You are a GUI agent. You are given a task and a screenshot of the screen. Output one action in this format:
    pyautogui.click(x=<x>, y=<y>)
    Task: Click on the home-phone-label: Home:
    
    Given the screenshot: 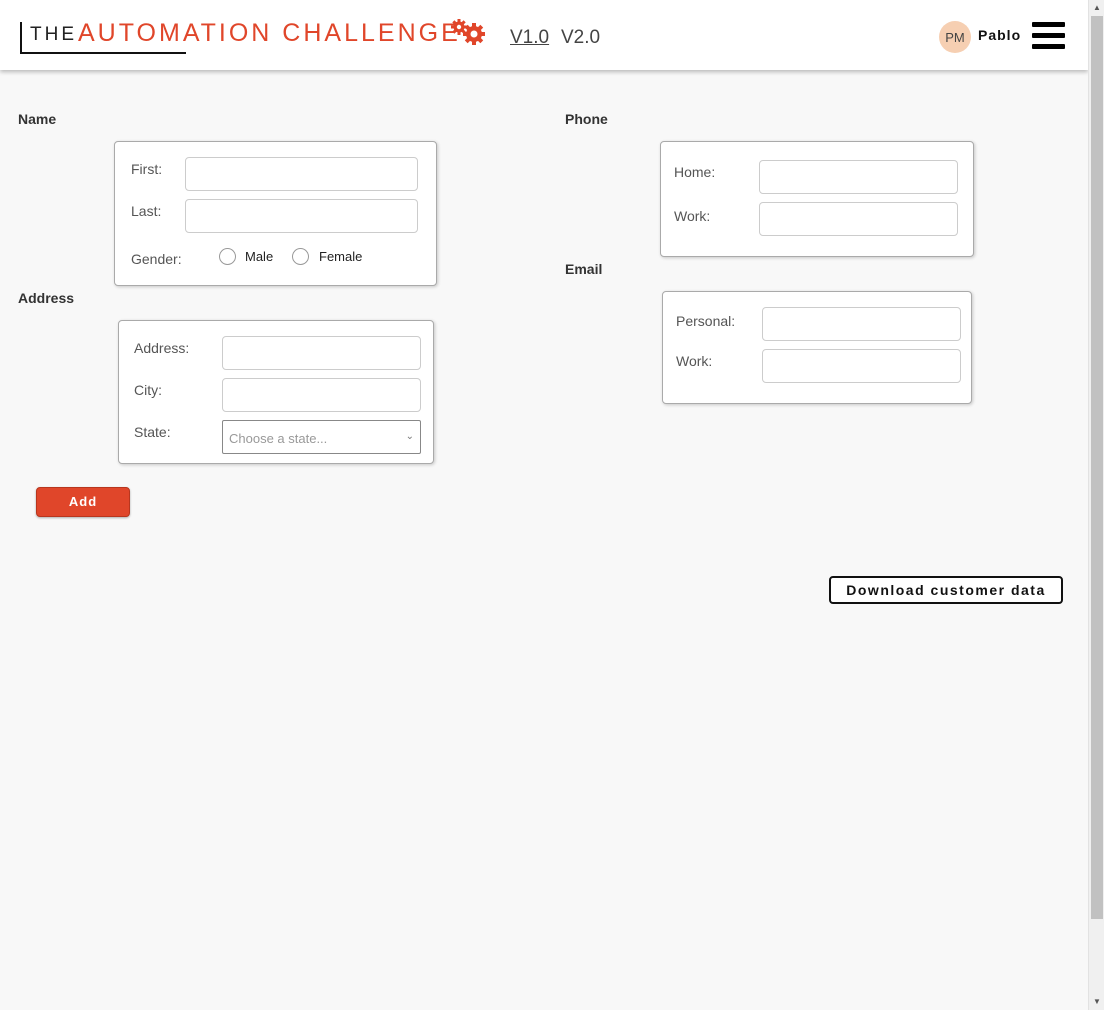 What is the action you would take?
    pyautogui.click(x=695, y=172)
    